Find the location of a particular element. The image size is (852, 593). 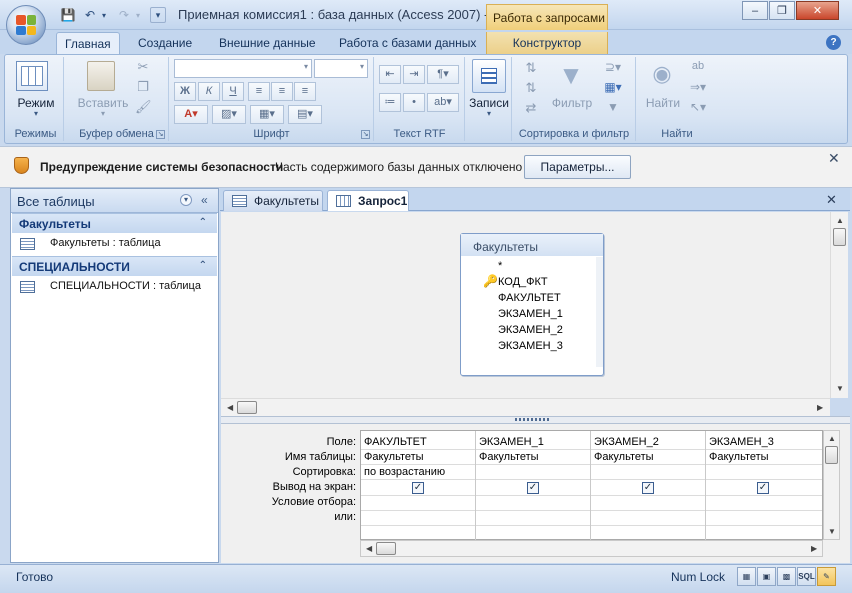

select-icon: ↖▾ is located at coordinates (698, 107).